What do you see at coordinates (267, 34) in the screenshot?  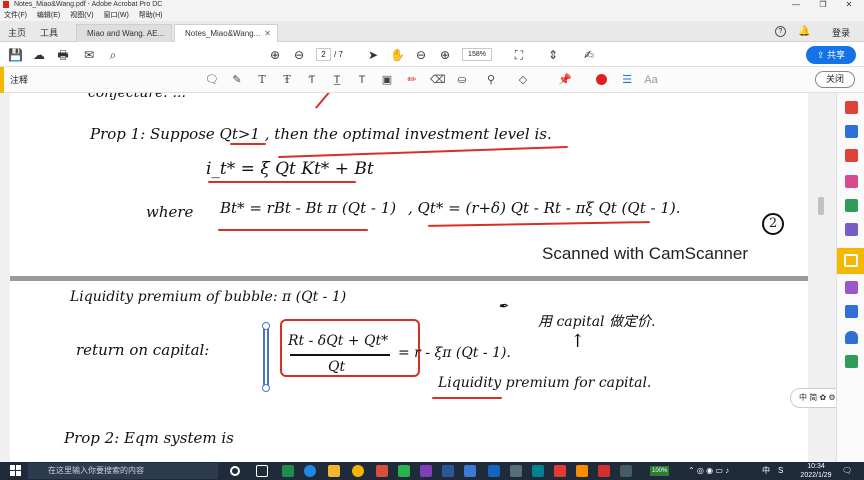 I see `close-tab-icon: ✕` at bounding box center [267, 34].